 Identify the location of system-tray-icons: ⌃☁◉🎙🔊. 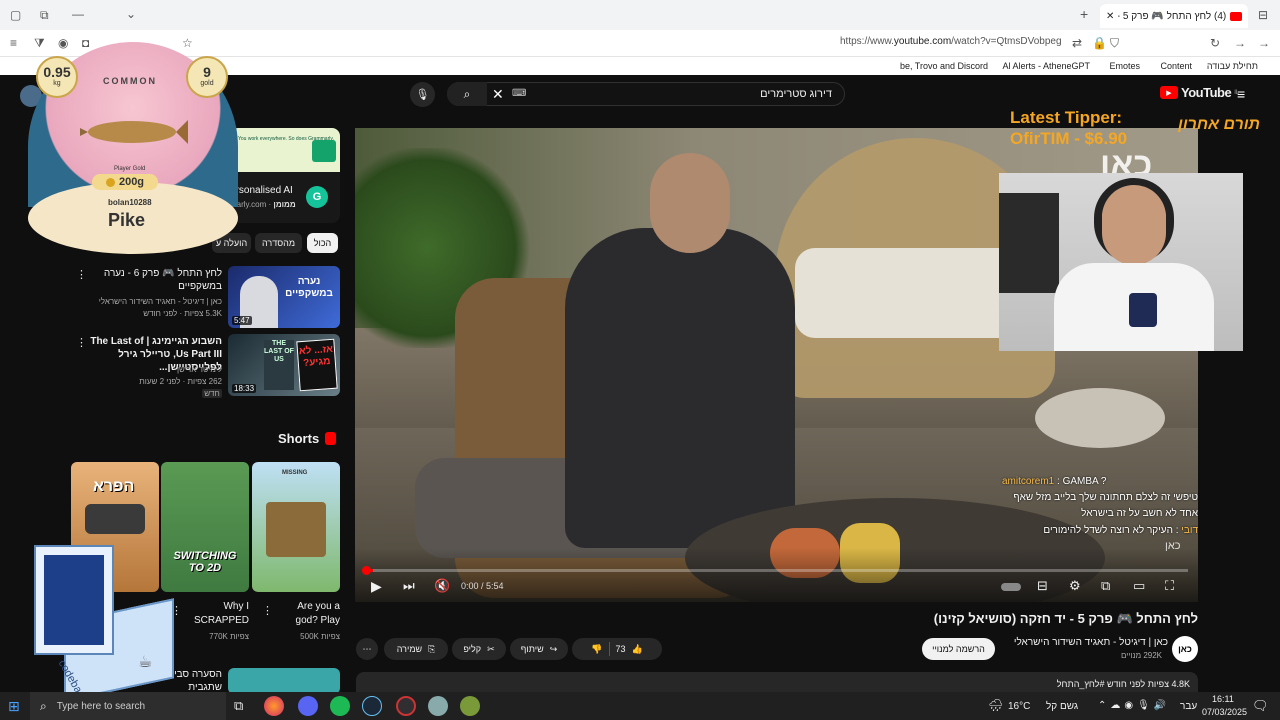
(1134, 705).